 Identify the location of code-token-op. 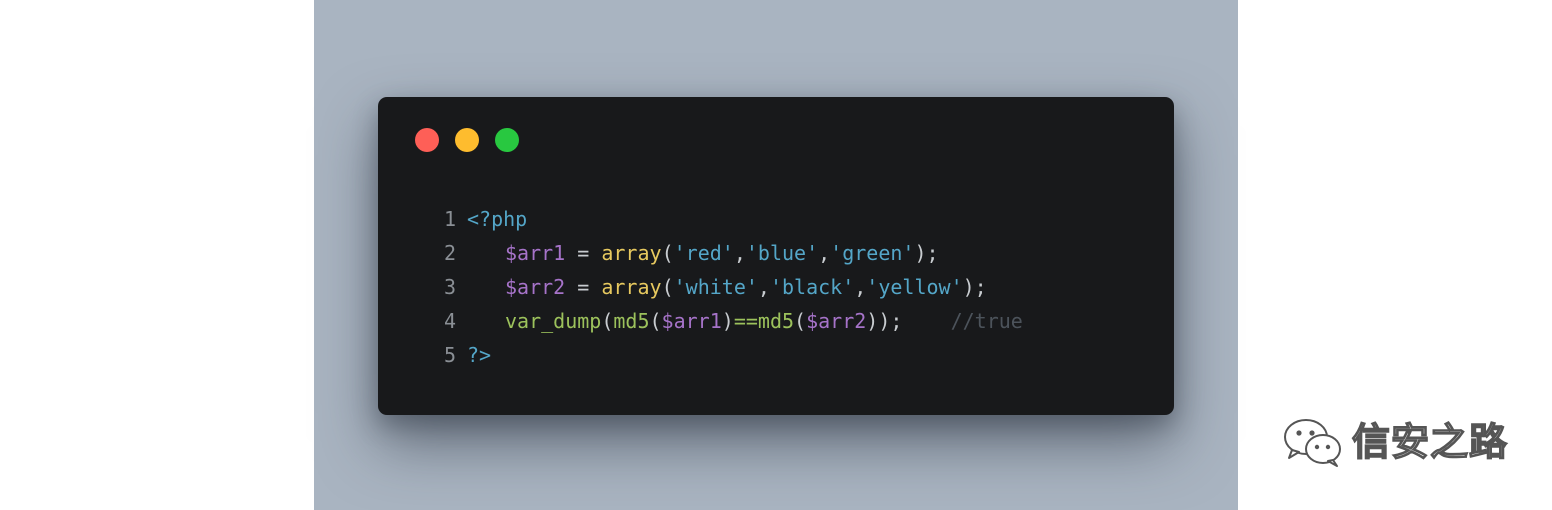
(926, 321).